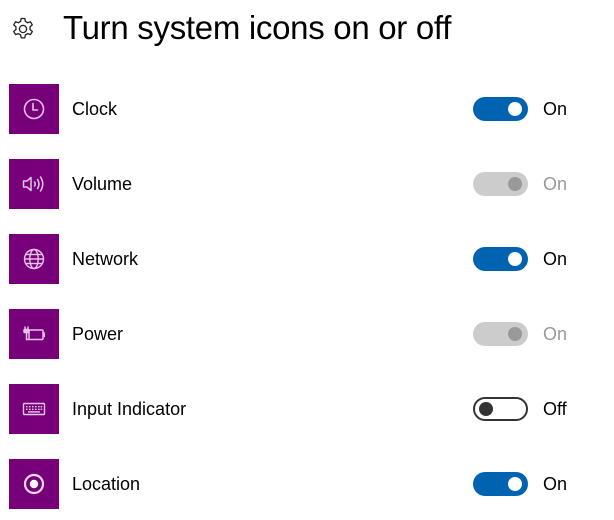 This screenshot has width=614, height=520. I want to click on location-icon, so click(34, 484).